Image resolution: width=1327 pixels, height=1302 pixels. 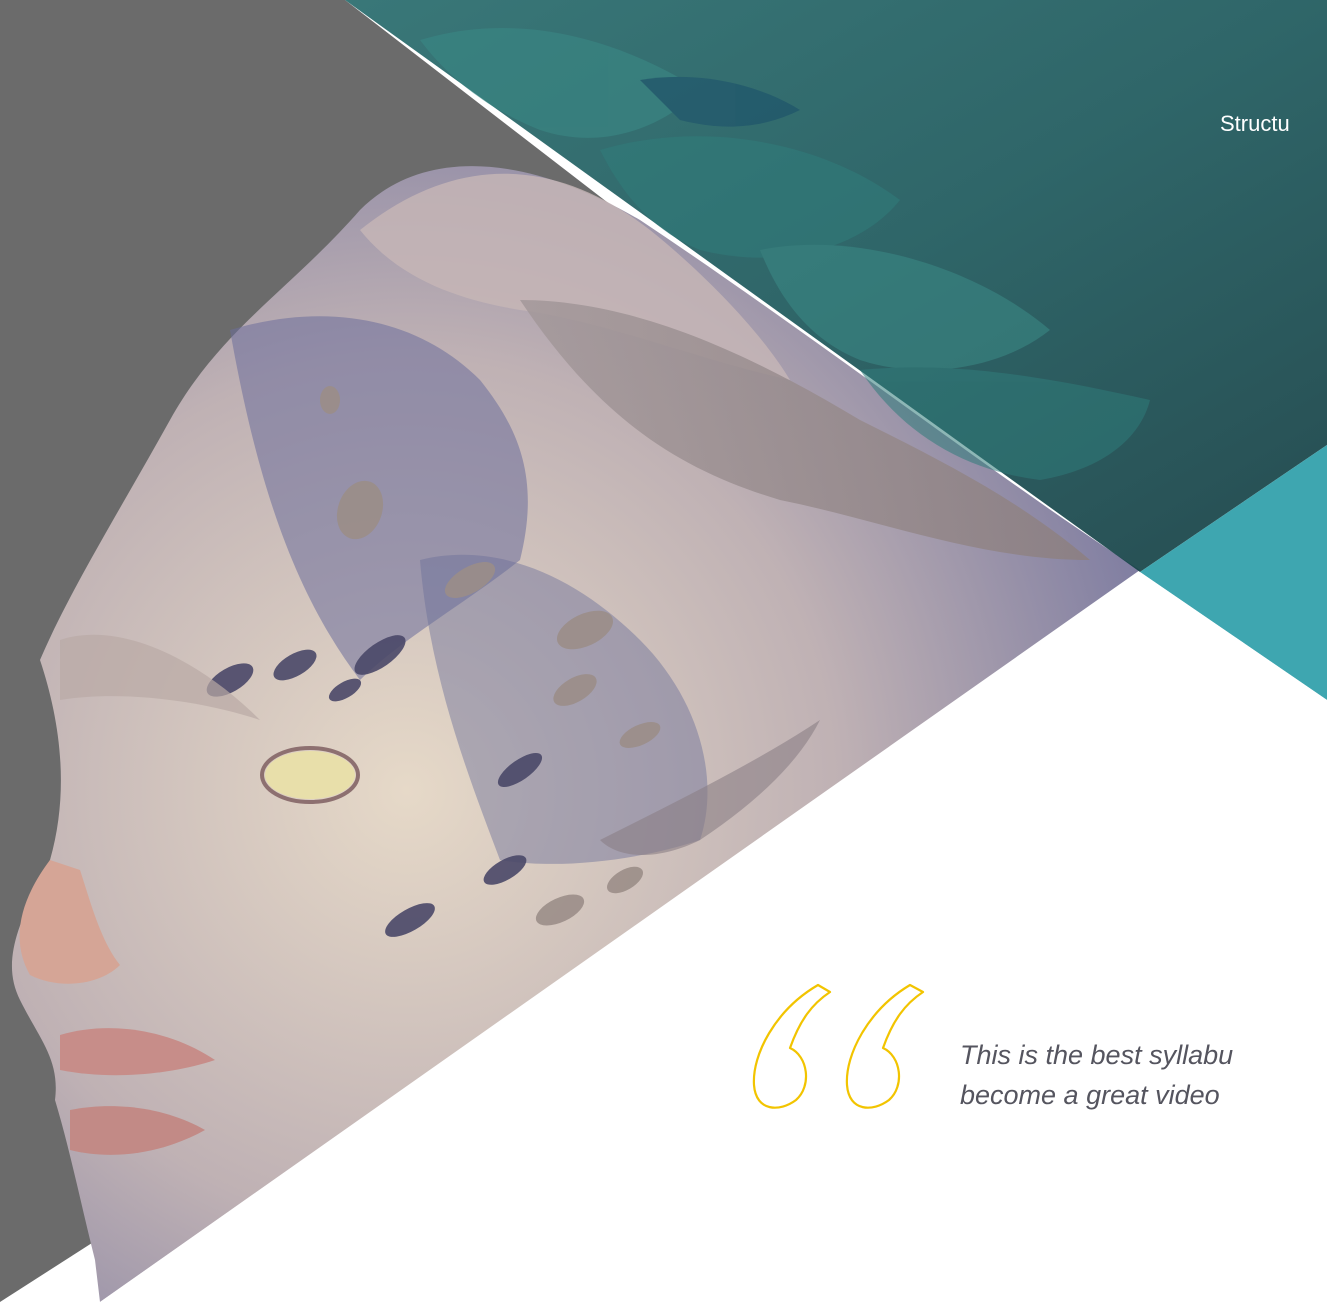 I want to click on structure-label: Structu, so click(x=1255, y=123).